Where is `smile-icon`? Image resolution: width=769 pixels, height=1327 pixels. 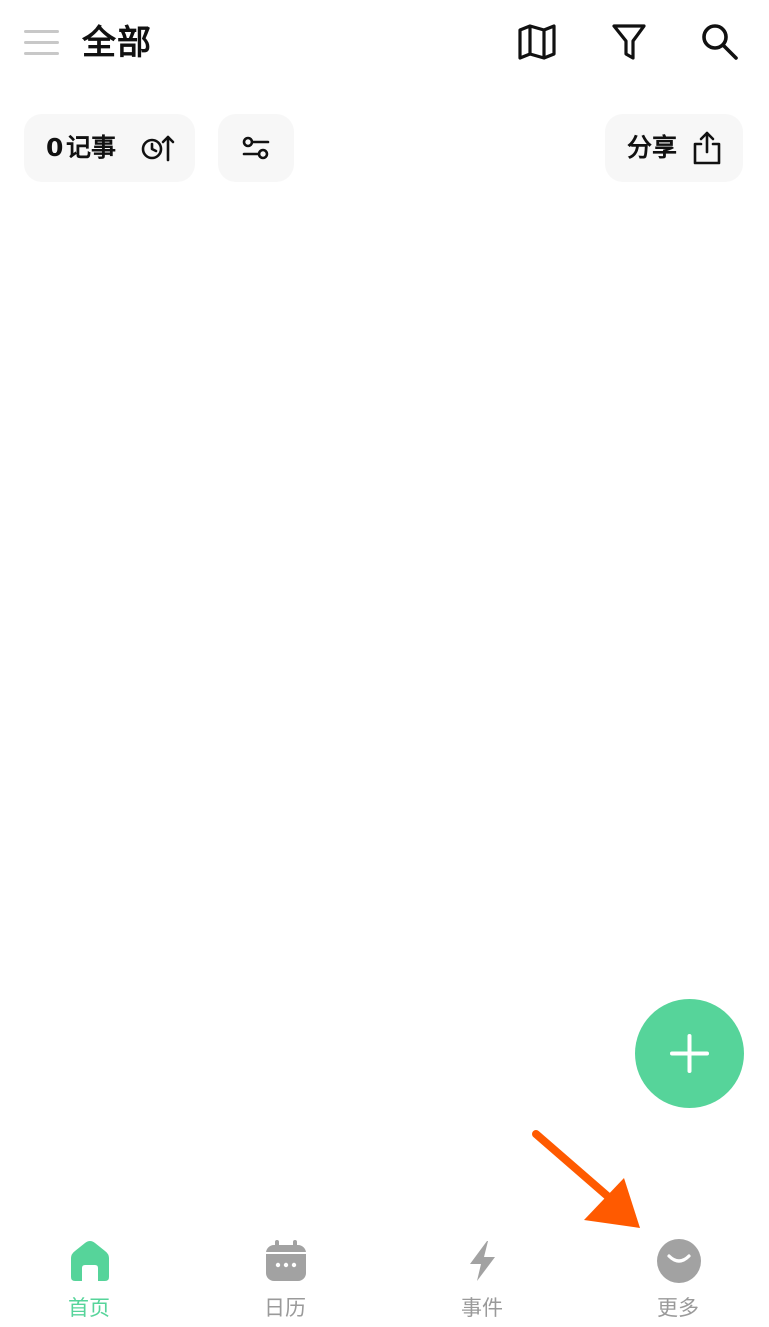 smile-icon is located at coordinates (679, 1261).